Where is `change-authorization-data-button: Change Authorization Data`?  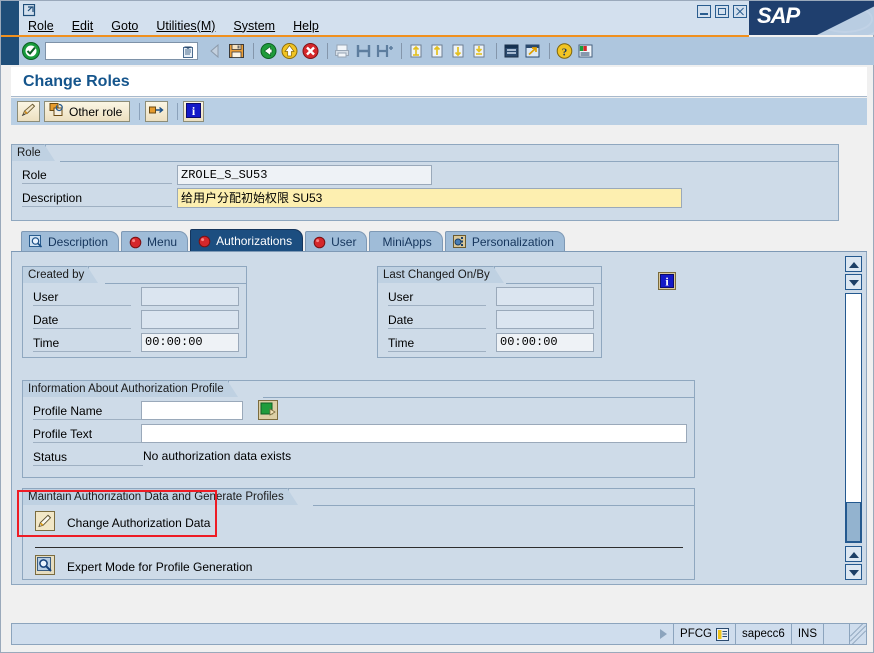 change-authorization-data-button: Change Authorization Data is located at coordinates (122, 522).